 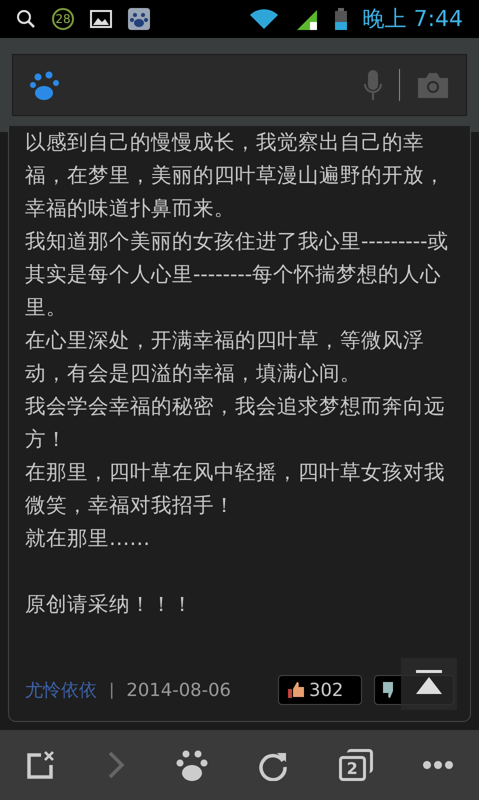 What do you see at coordinates (412, 20) in the screenshot?
I see `clock: 晚上 7:44` at bounding box center [412, 20].